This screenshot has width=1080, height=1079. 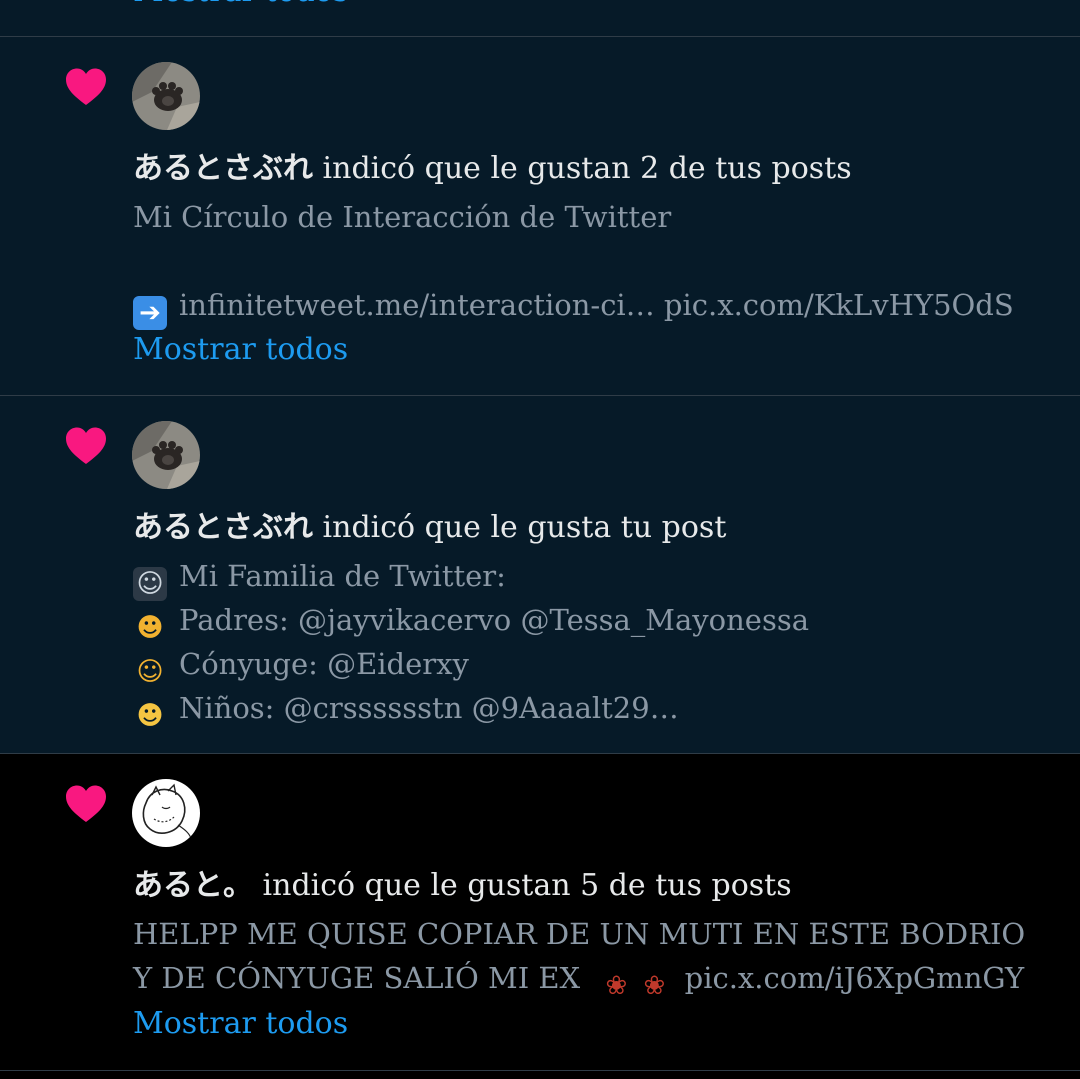 What do you see at coordinates (193, 885) in the screenshot?
I see `user-name: あると。` at bounding box center [193, 885].